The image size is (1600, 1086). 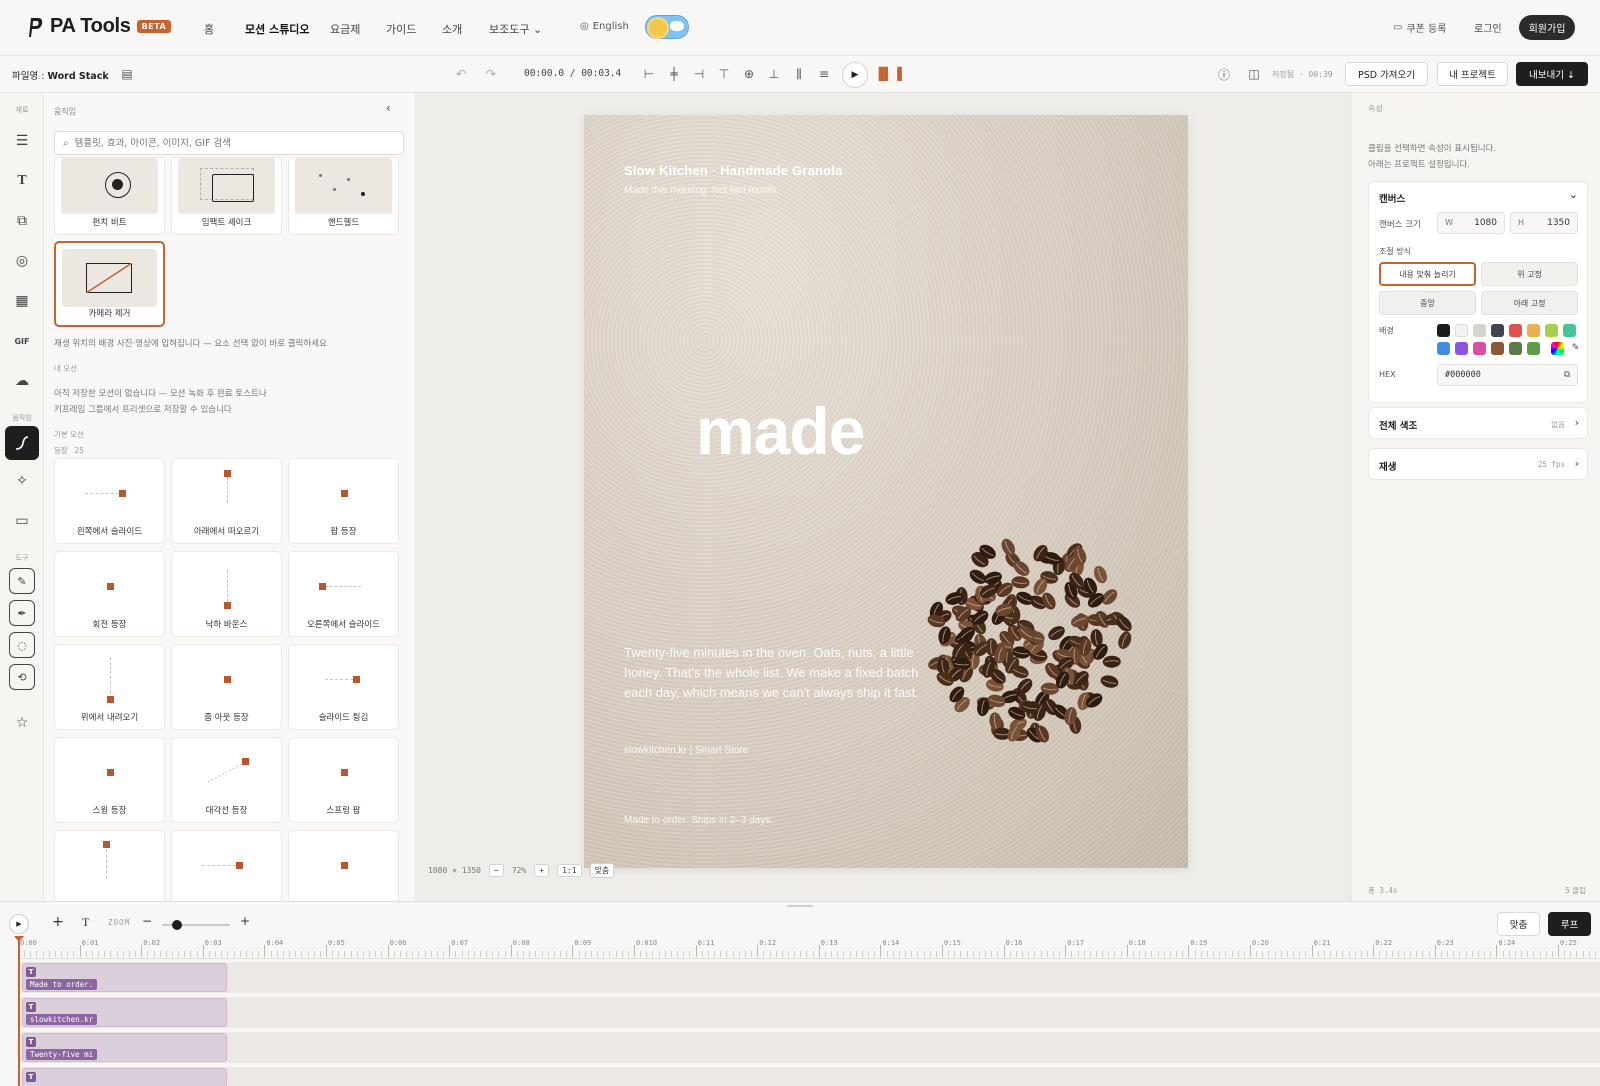 I want to click on fit-button: 맞춤, so click(x=602, y=870).